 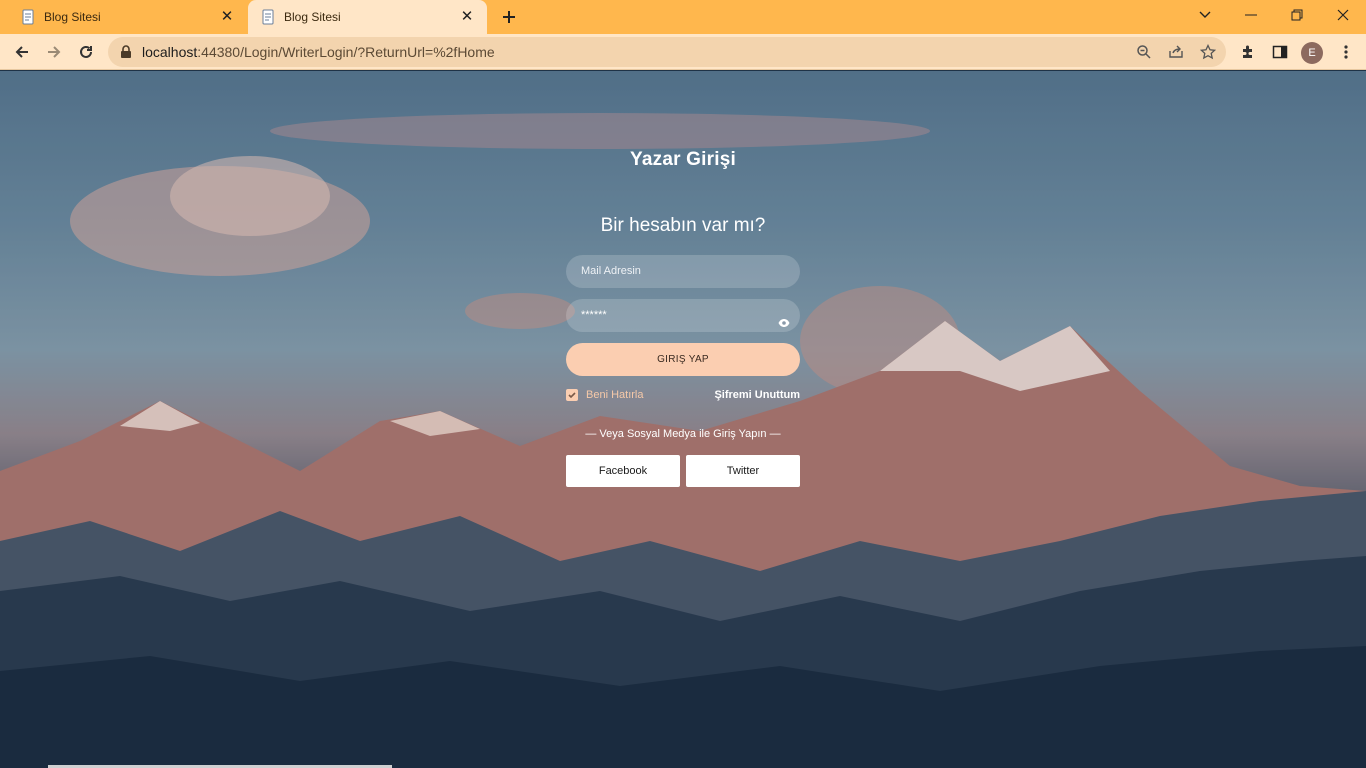 I want to click on extensions-icon, so click(x=1248, y=52).